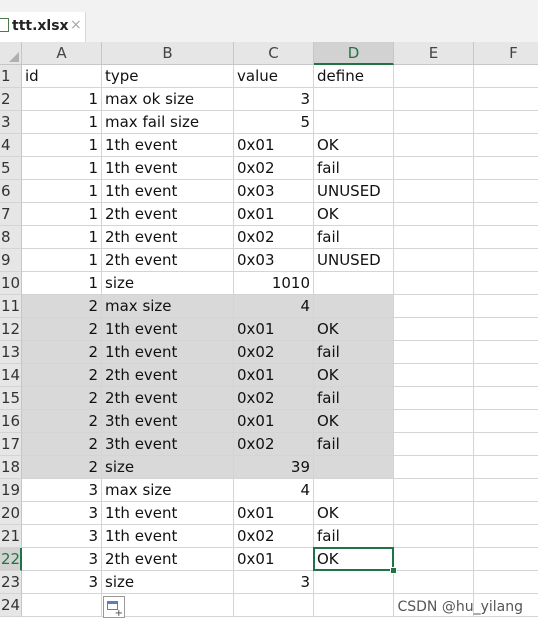 The width and height of the screenshot is (538, 625). Describe the element at coordinates (354, 306) in the screenshot. I see `cell-d11` at that location.